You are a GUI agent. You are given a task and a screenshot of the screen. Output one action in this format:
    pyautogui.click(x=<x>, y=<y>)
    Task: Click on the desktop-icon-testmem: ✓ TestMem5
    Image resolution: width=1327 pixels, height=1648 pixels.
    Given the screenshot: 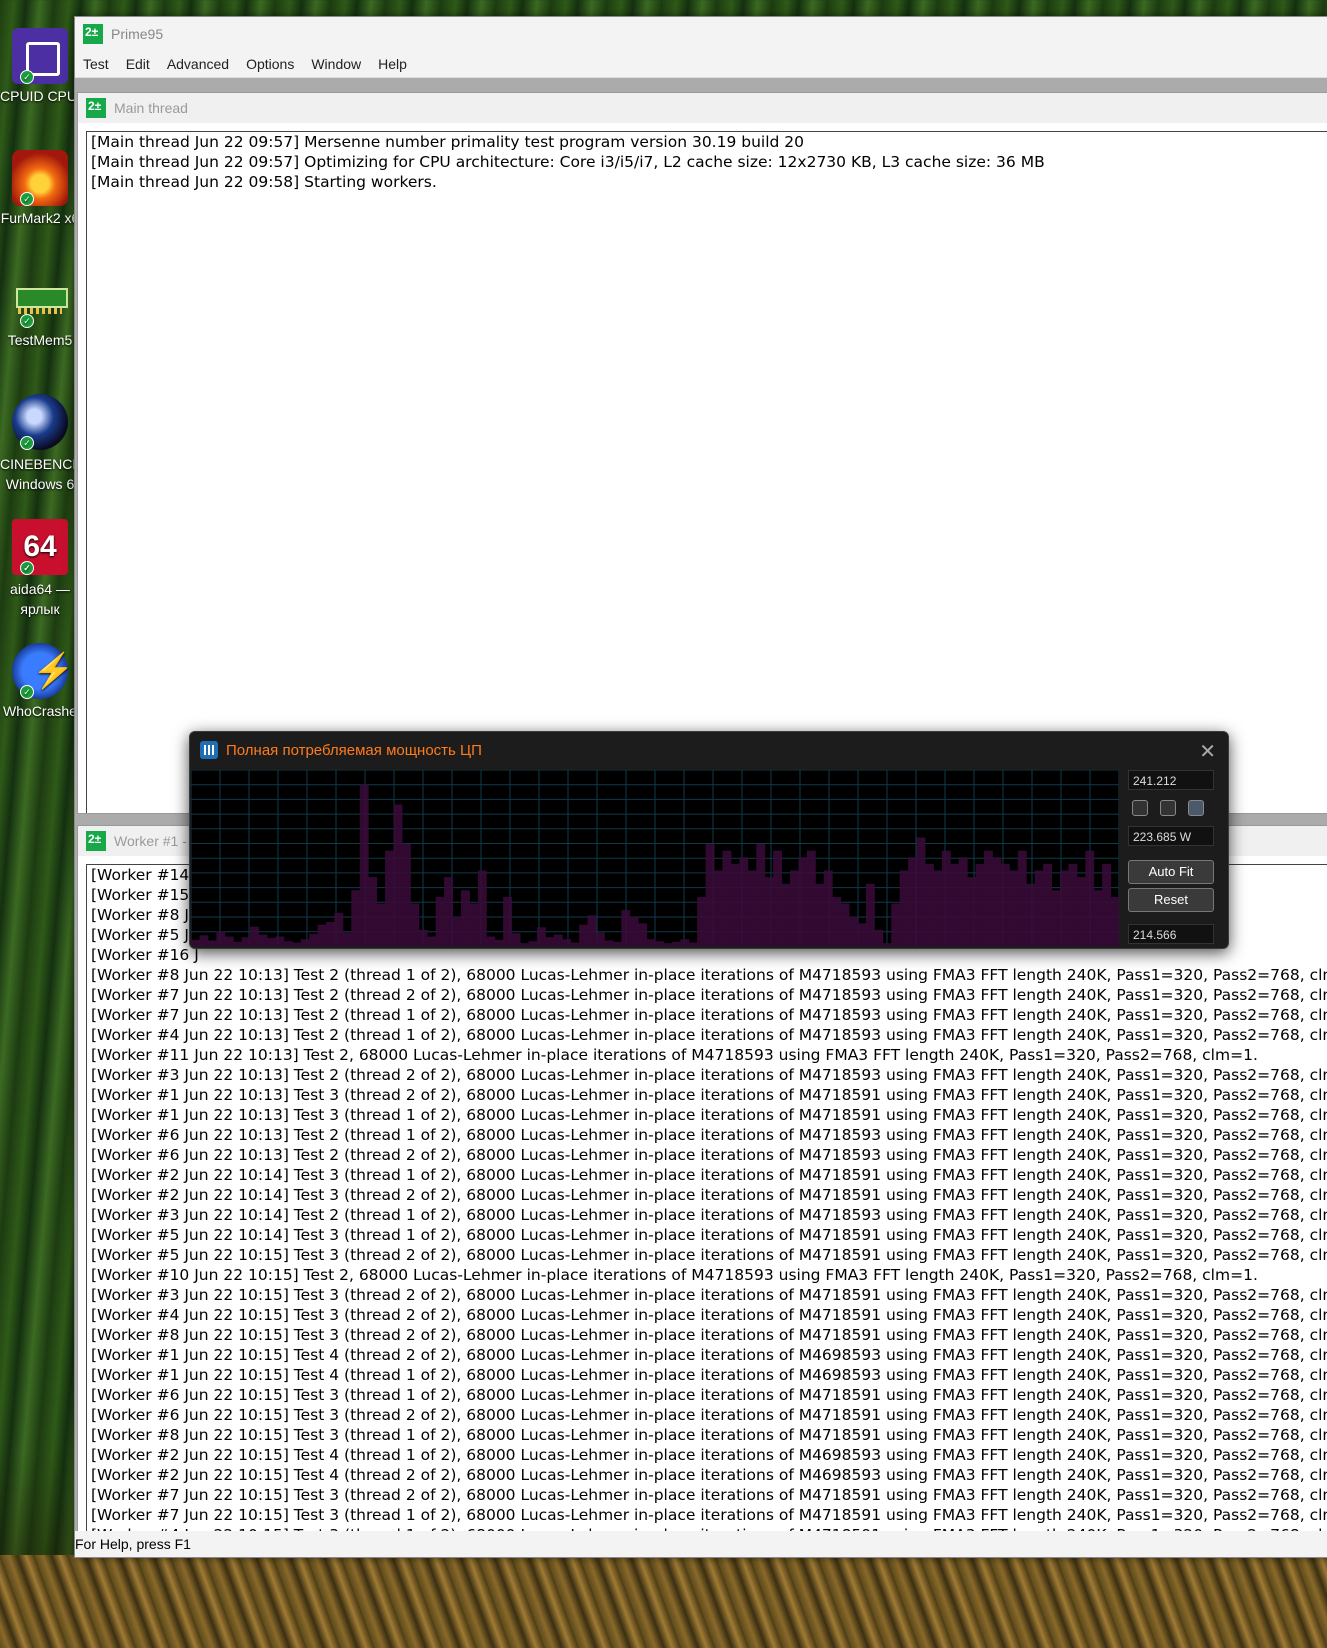 What is the action you would take?
    pyautogui.click(x=40, y=310)
    